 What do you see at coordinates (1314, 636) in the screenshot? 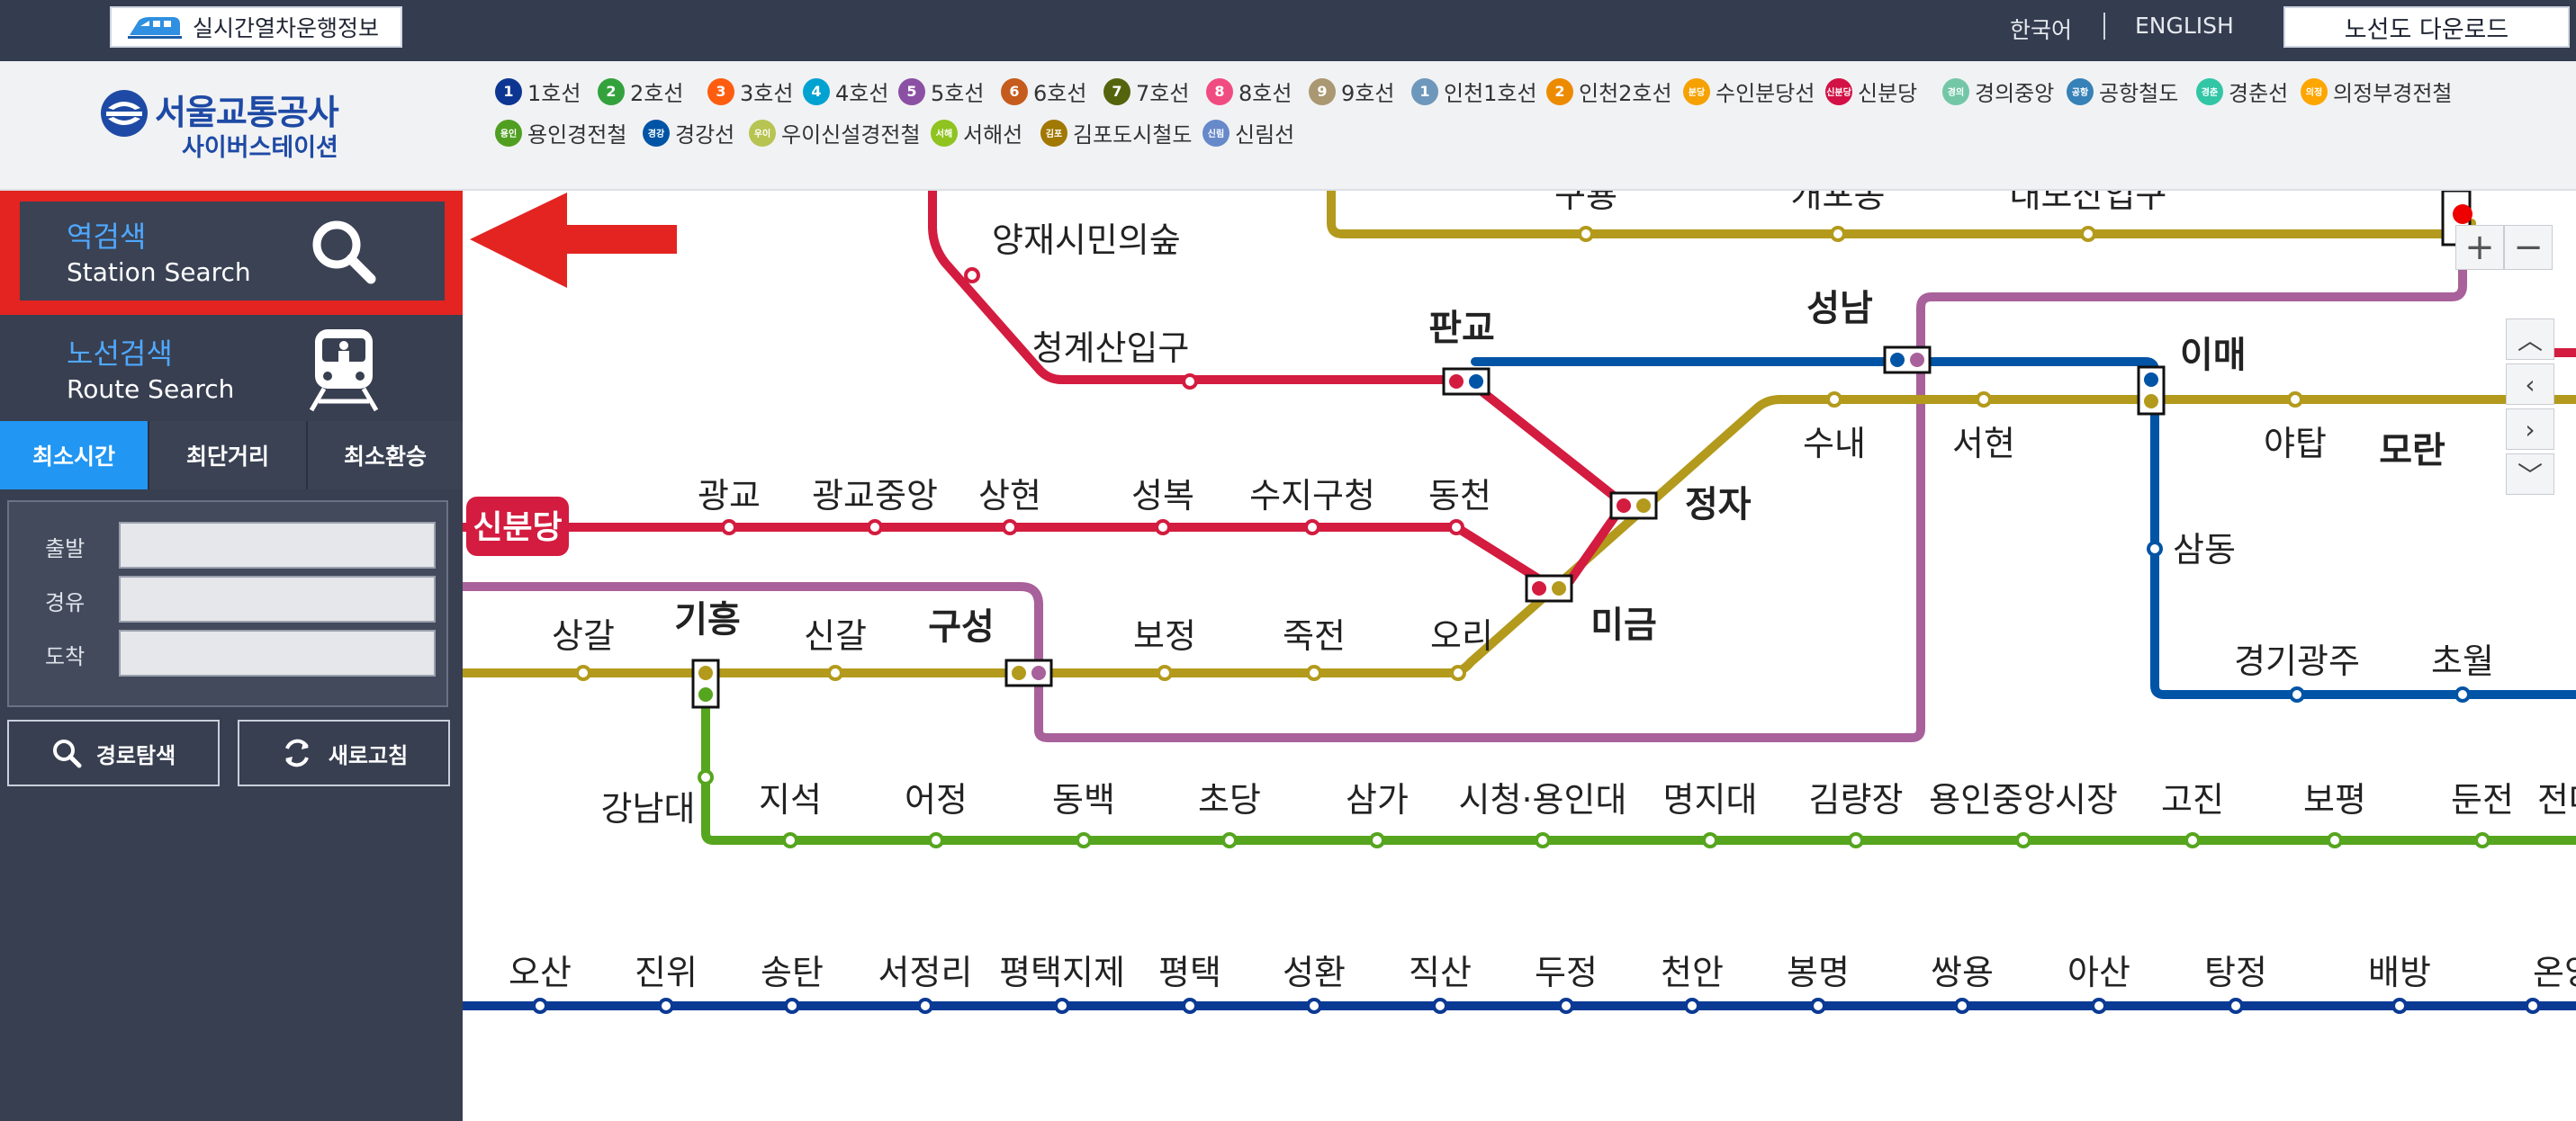
I see `station-label-jukjeon: 죽전` at bounding box center [1314, 636].